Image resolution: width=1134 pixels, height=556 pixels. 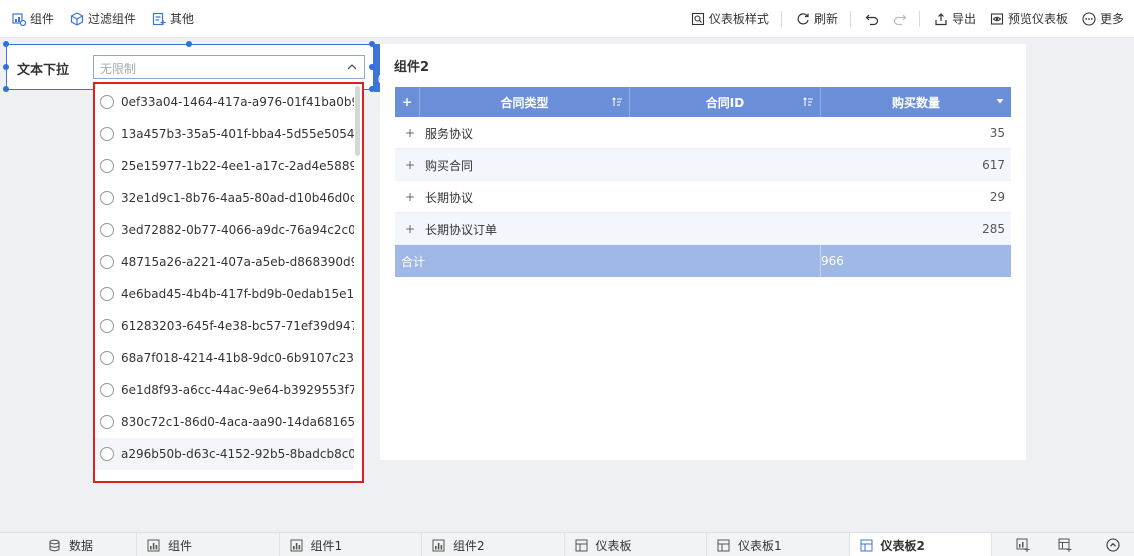 I want to click on plus-icon: +, so click(x=407, y=102).